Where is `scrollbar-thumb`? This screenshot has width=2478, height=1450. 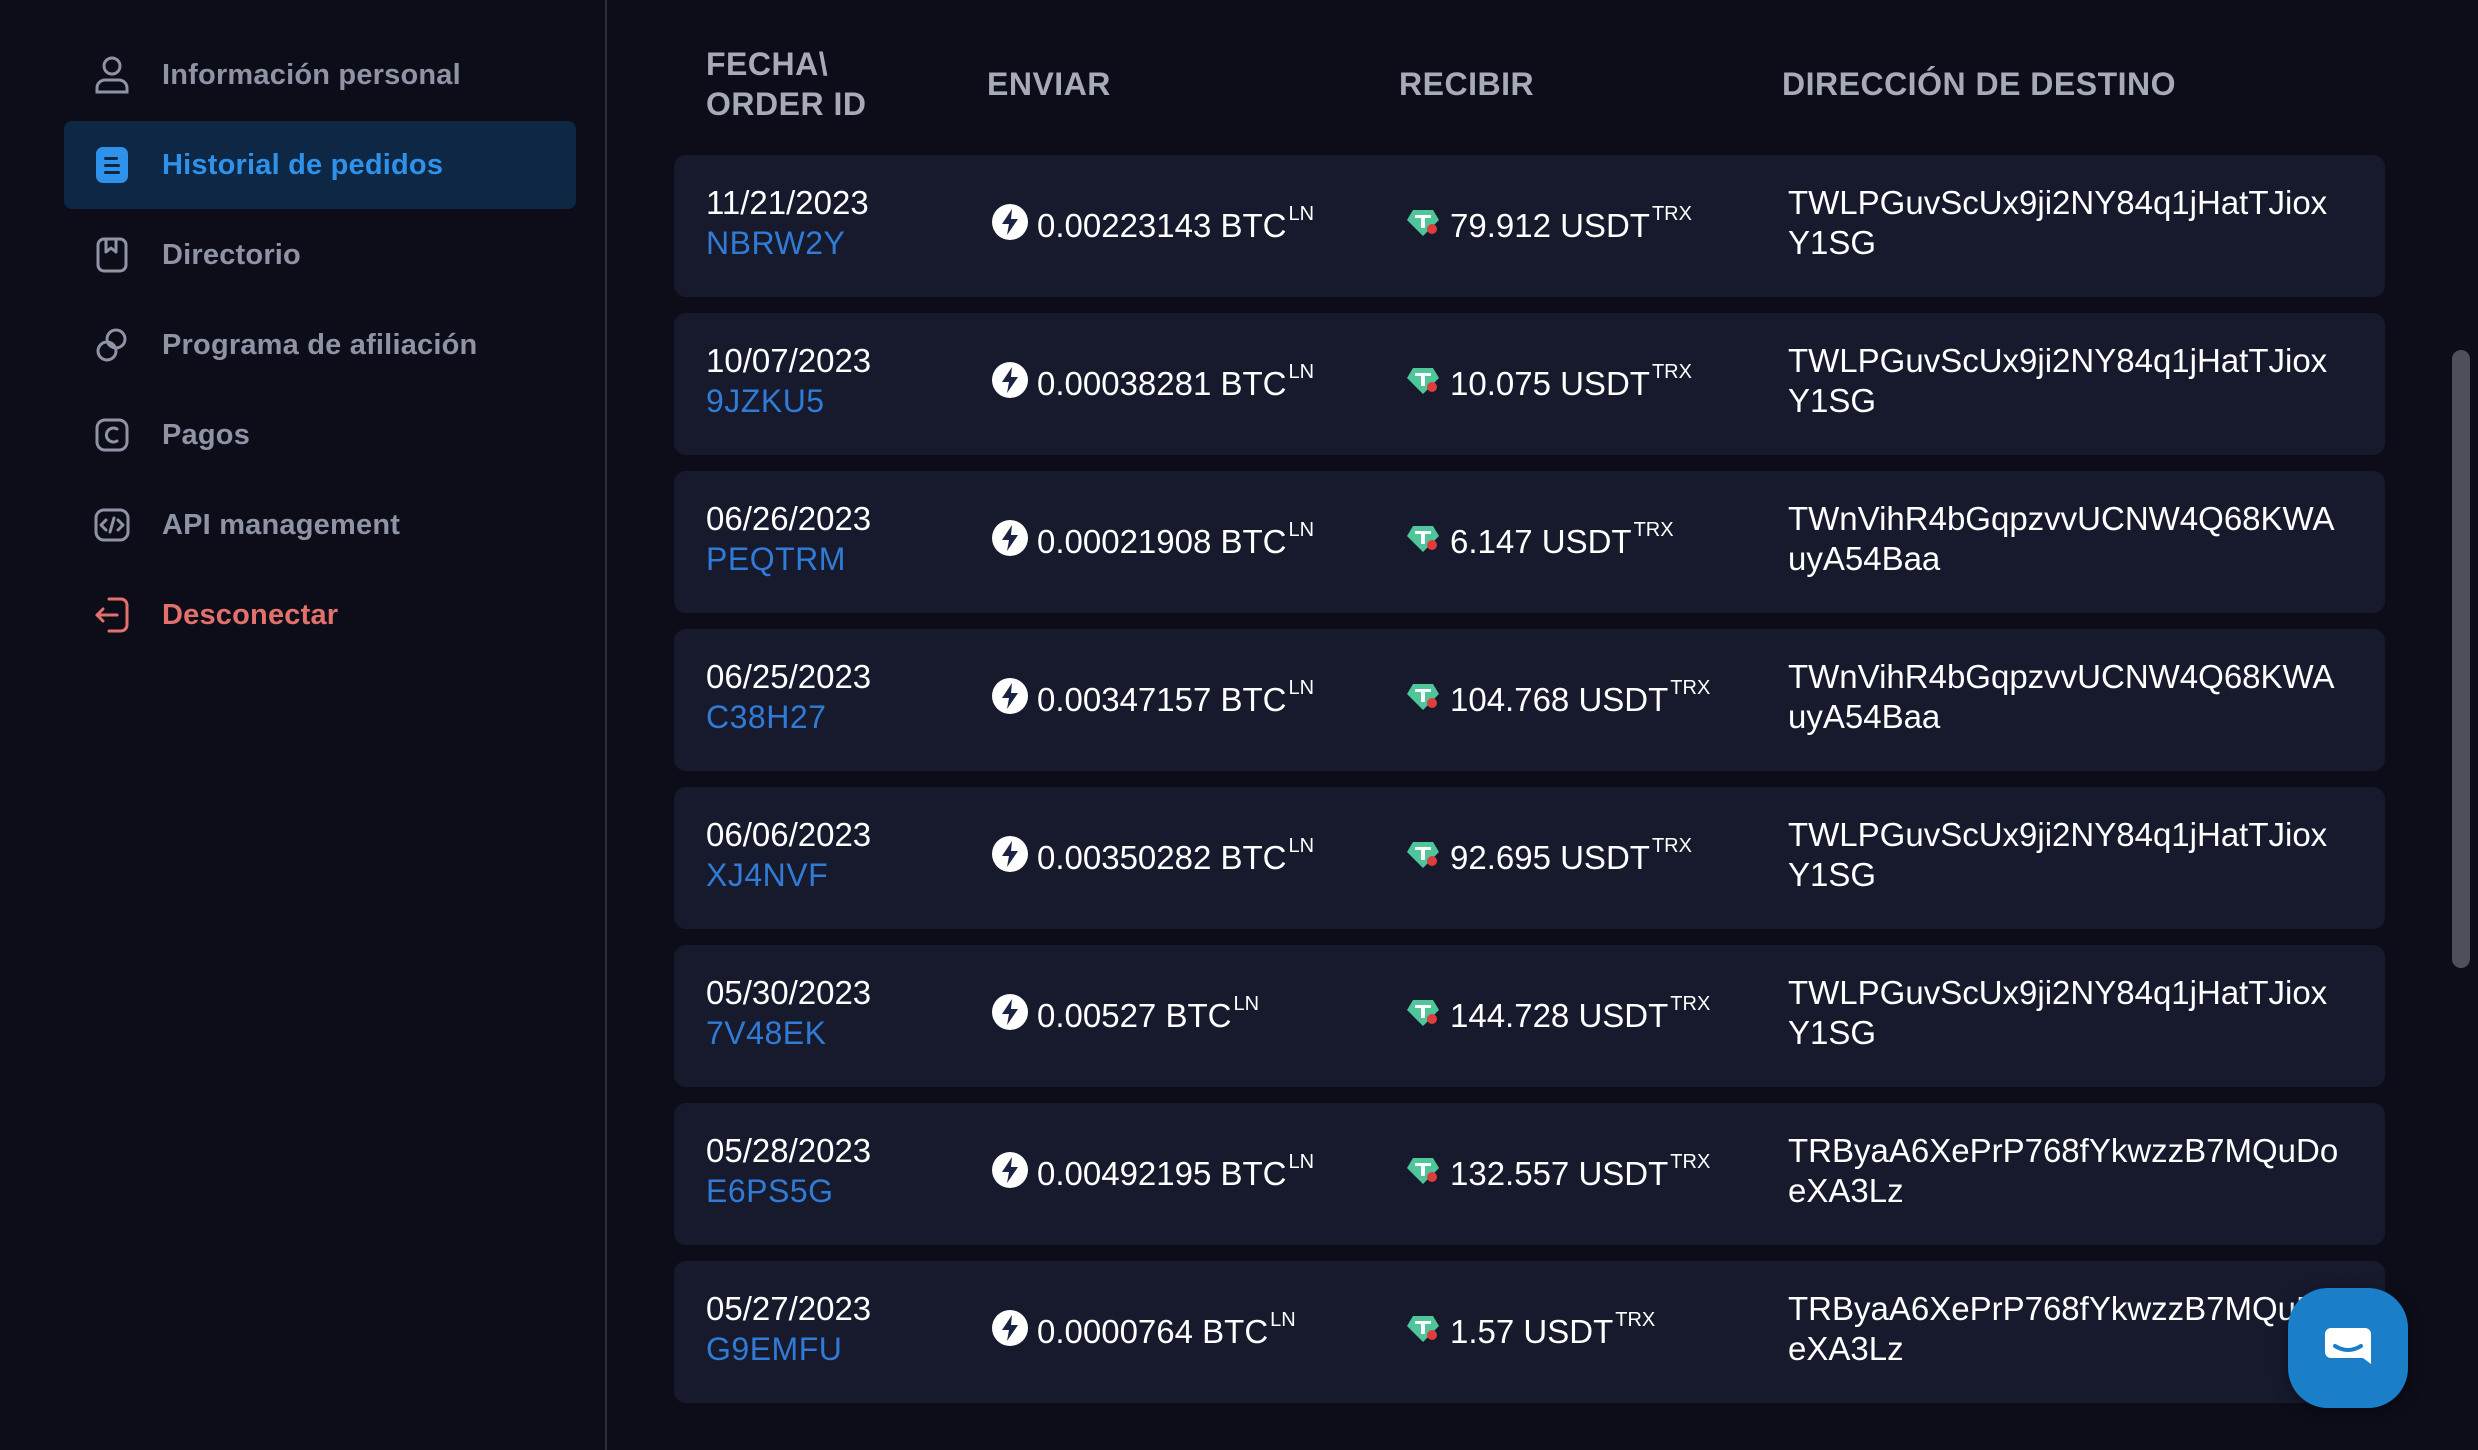
scrollbar-thumb is located at coordinates (2461, 659).